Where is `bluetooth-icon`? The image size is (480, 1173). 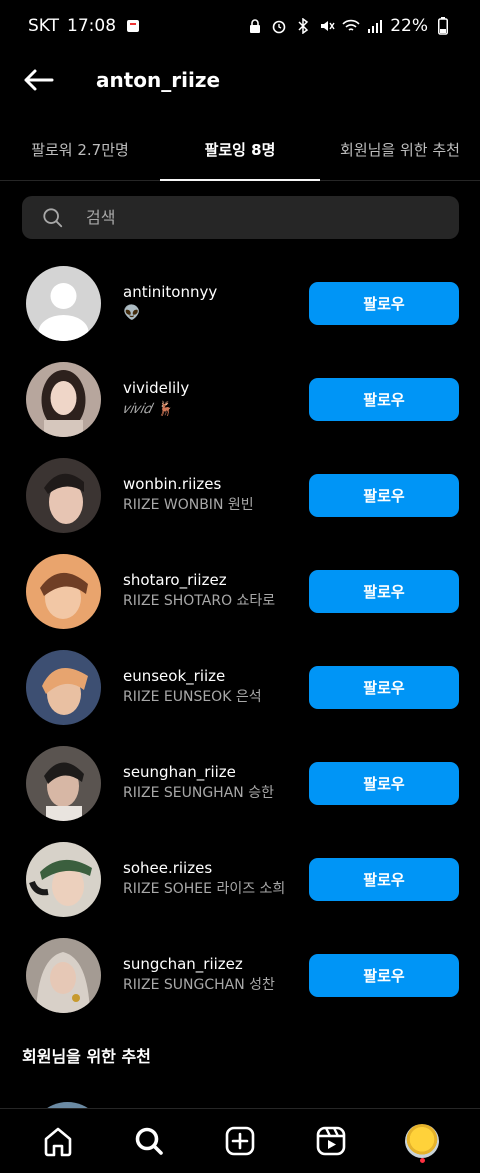 bluetooth-icon is located at coordinates (303, 26).